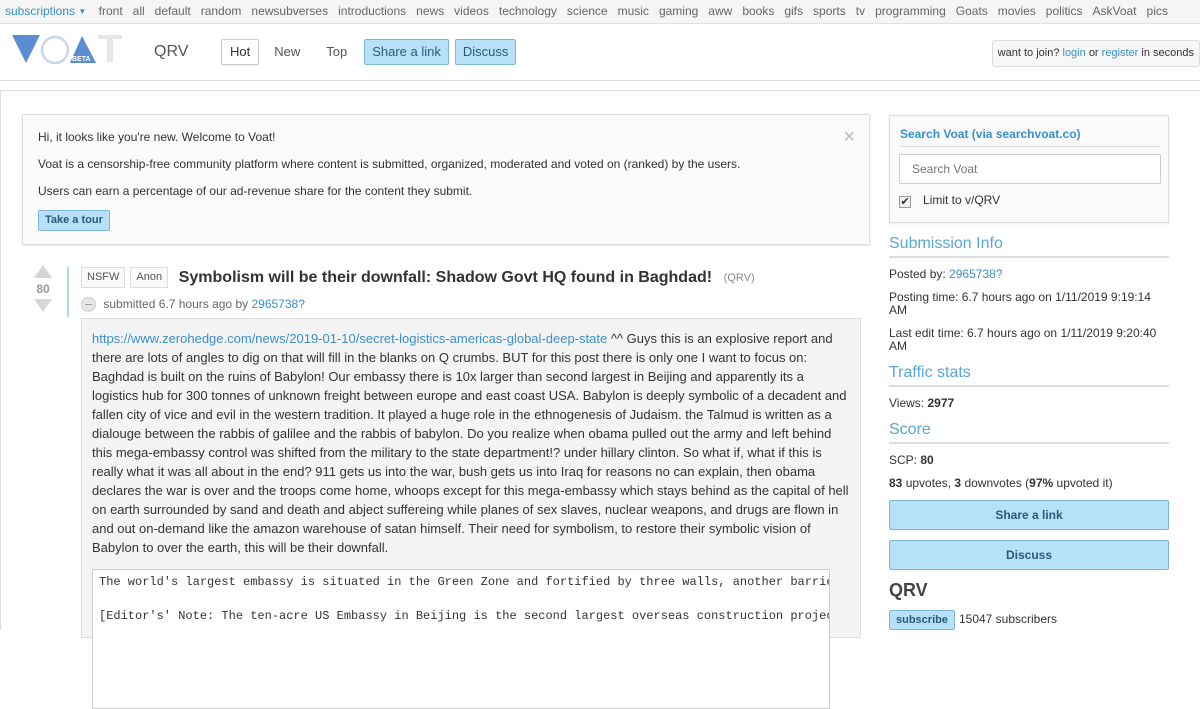  Describe the element at coordinates (1029, 432) in the screenshot. I see `score-heading: Score` at that location.